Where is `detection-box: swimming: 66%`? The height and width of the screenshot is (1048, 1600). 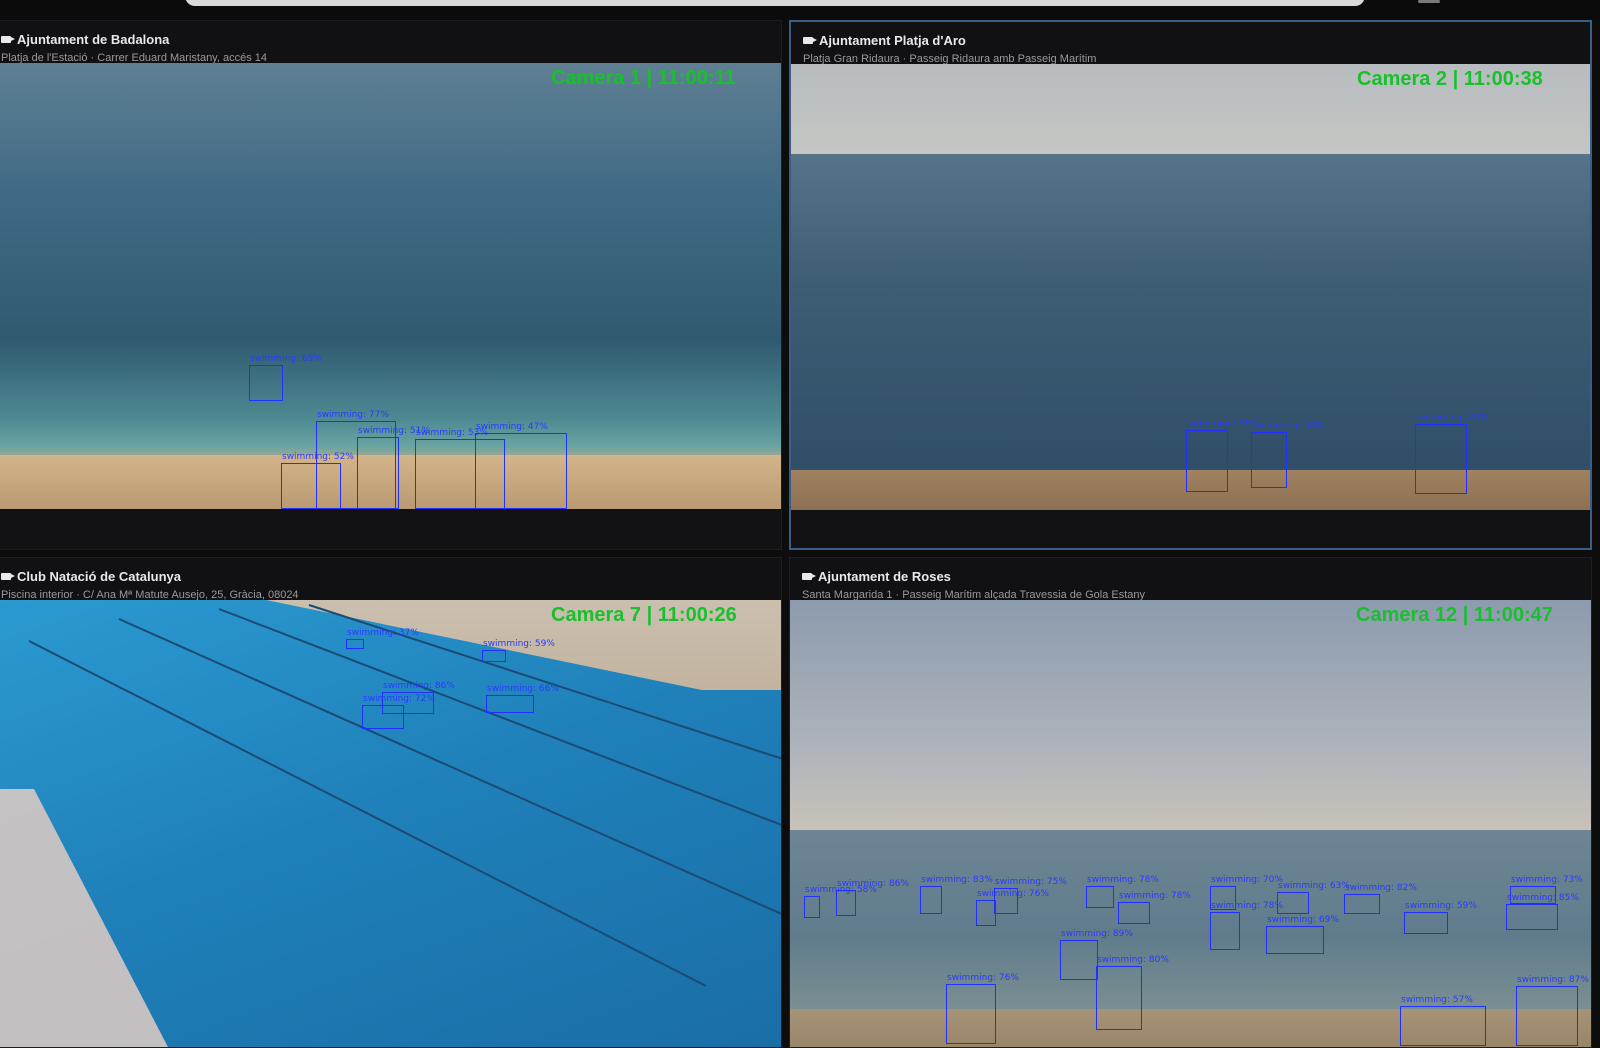
detection-box: swimming: 66% is located at coordinates (522, 698).